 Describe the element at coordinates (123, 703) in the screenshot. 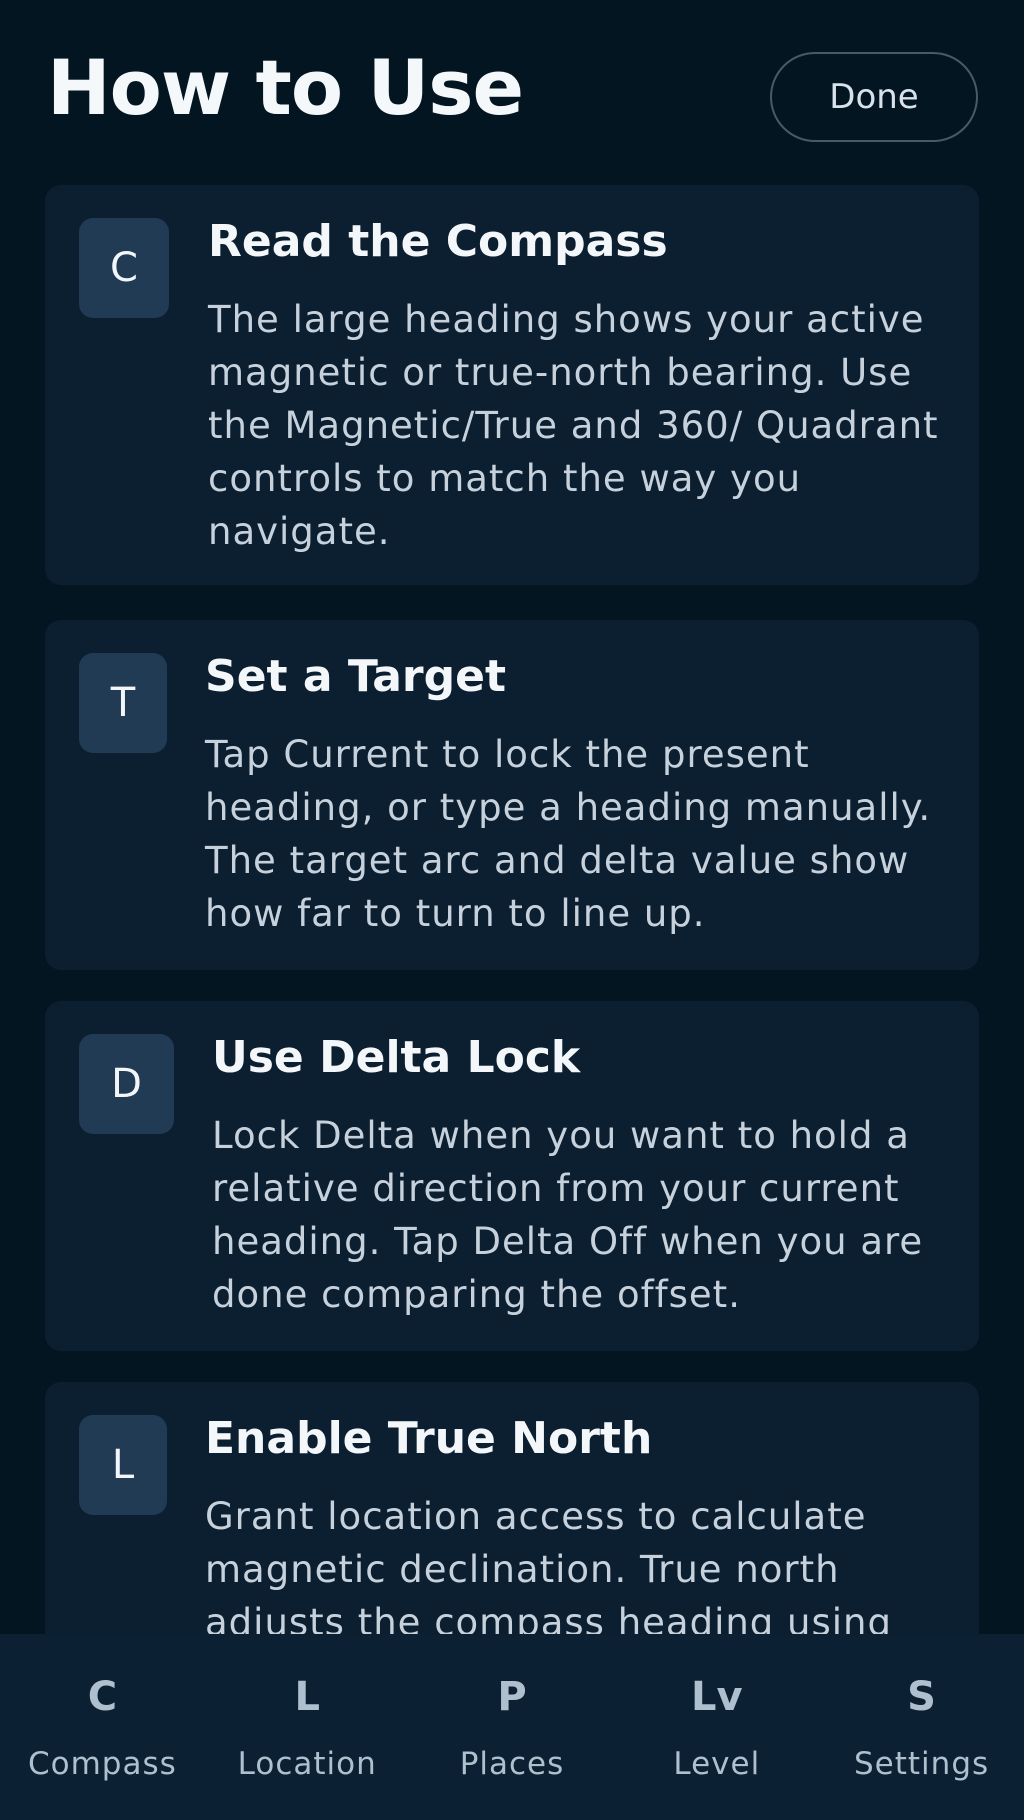

I see `target-icon: T` at that location.